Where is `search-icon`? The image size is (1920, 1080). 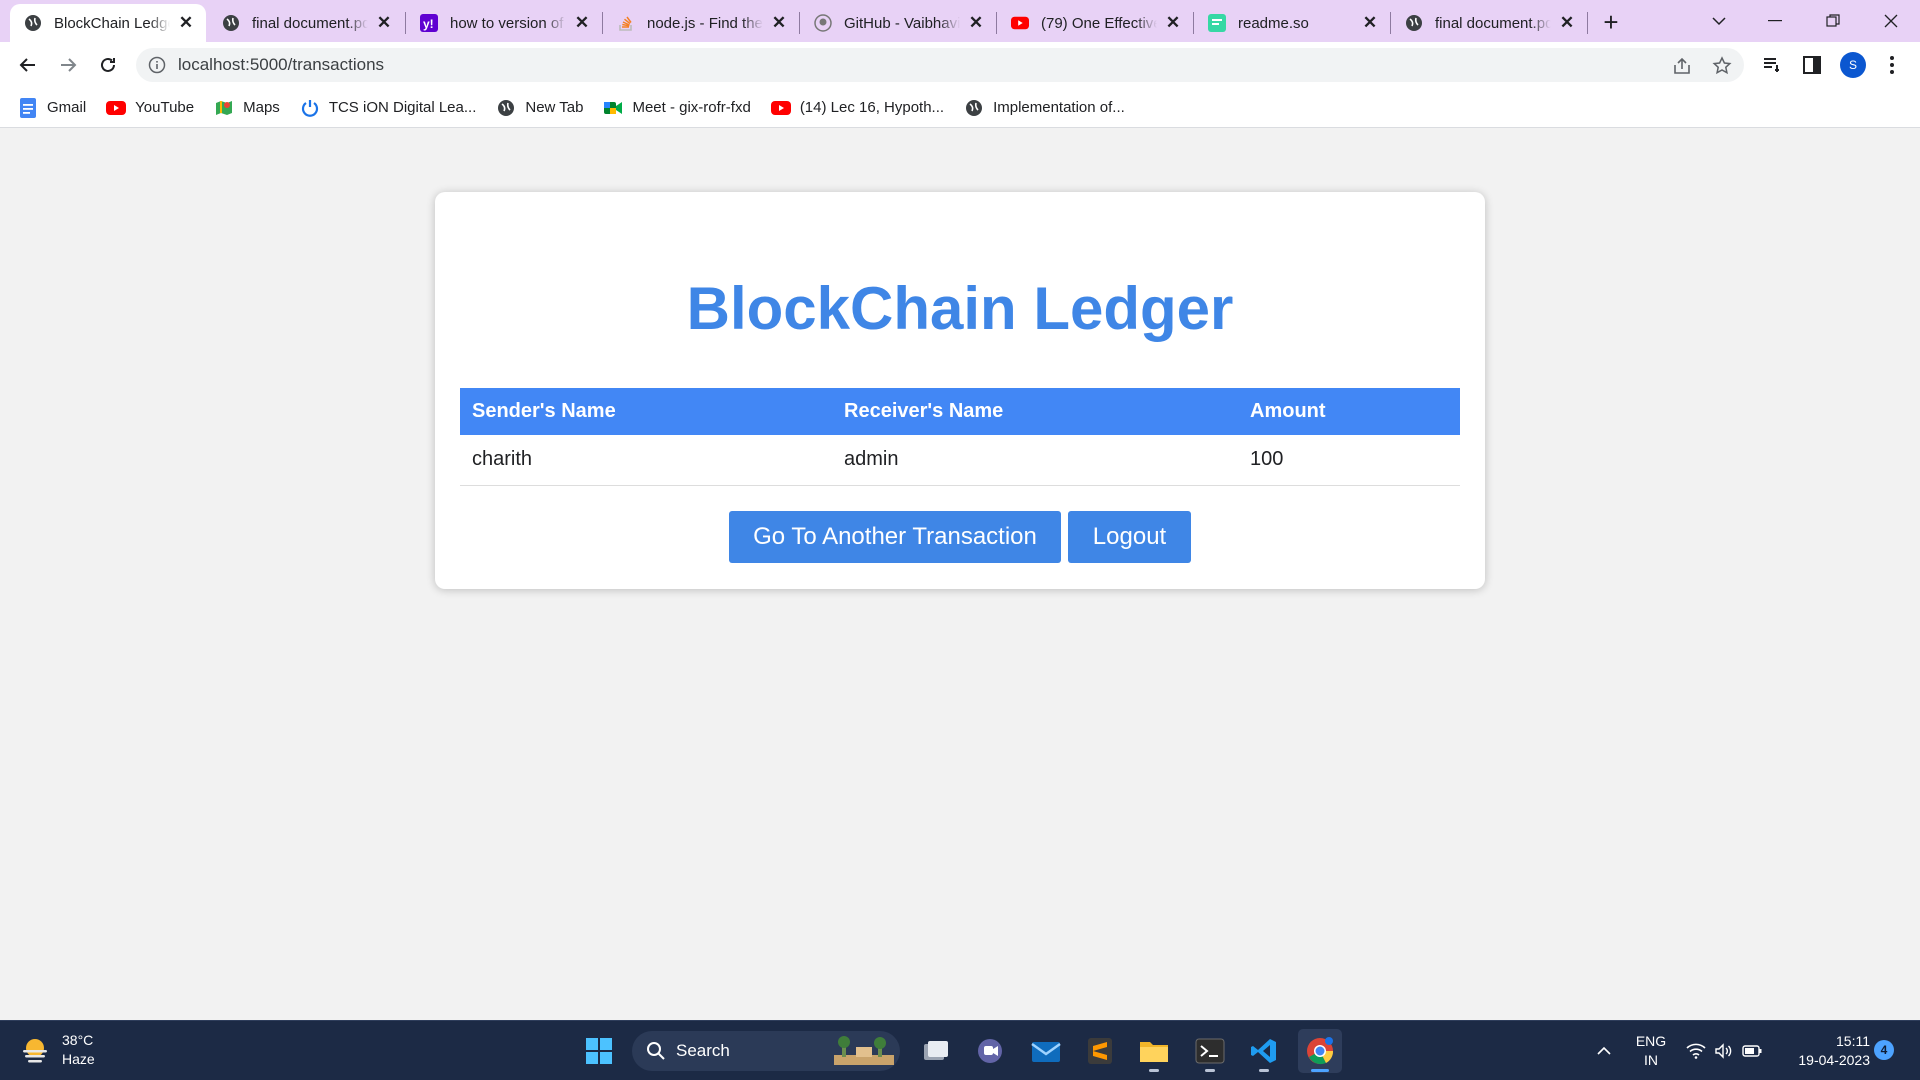
search-icon is located at coordinates (656, 1051).